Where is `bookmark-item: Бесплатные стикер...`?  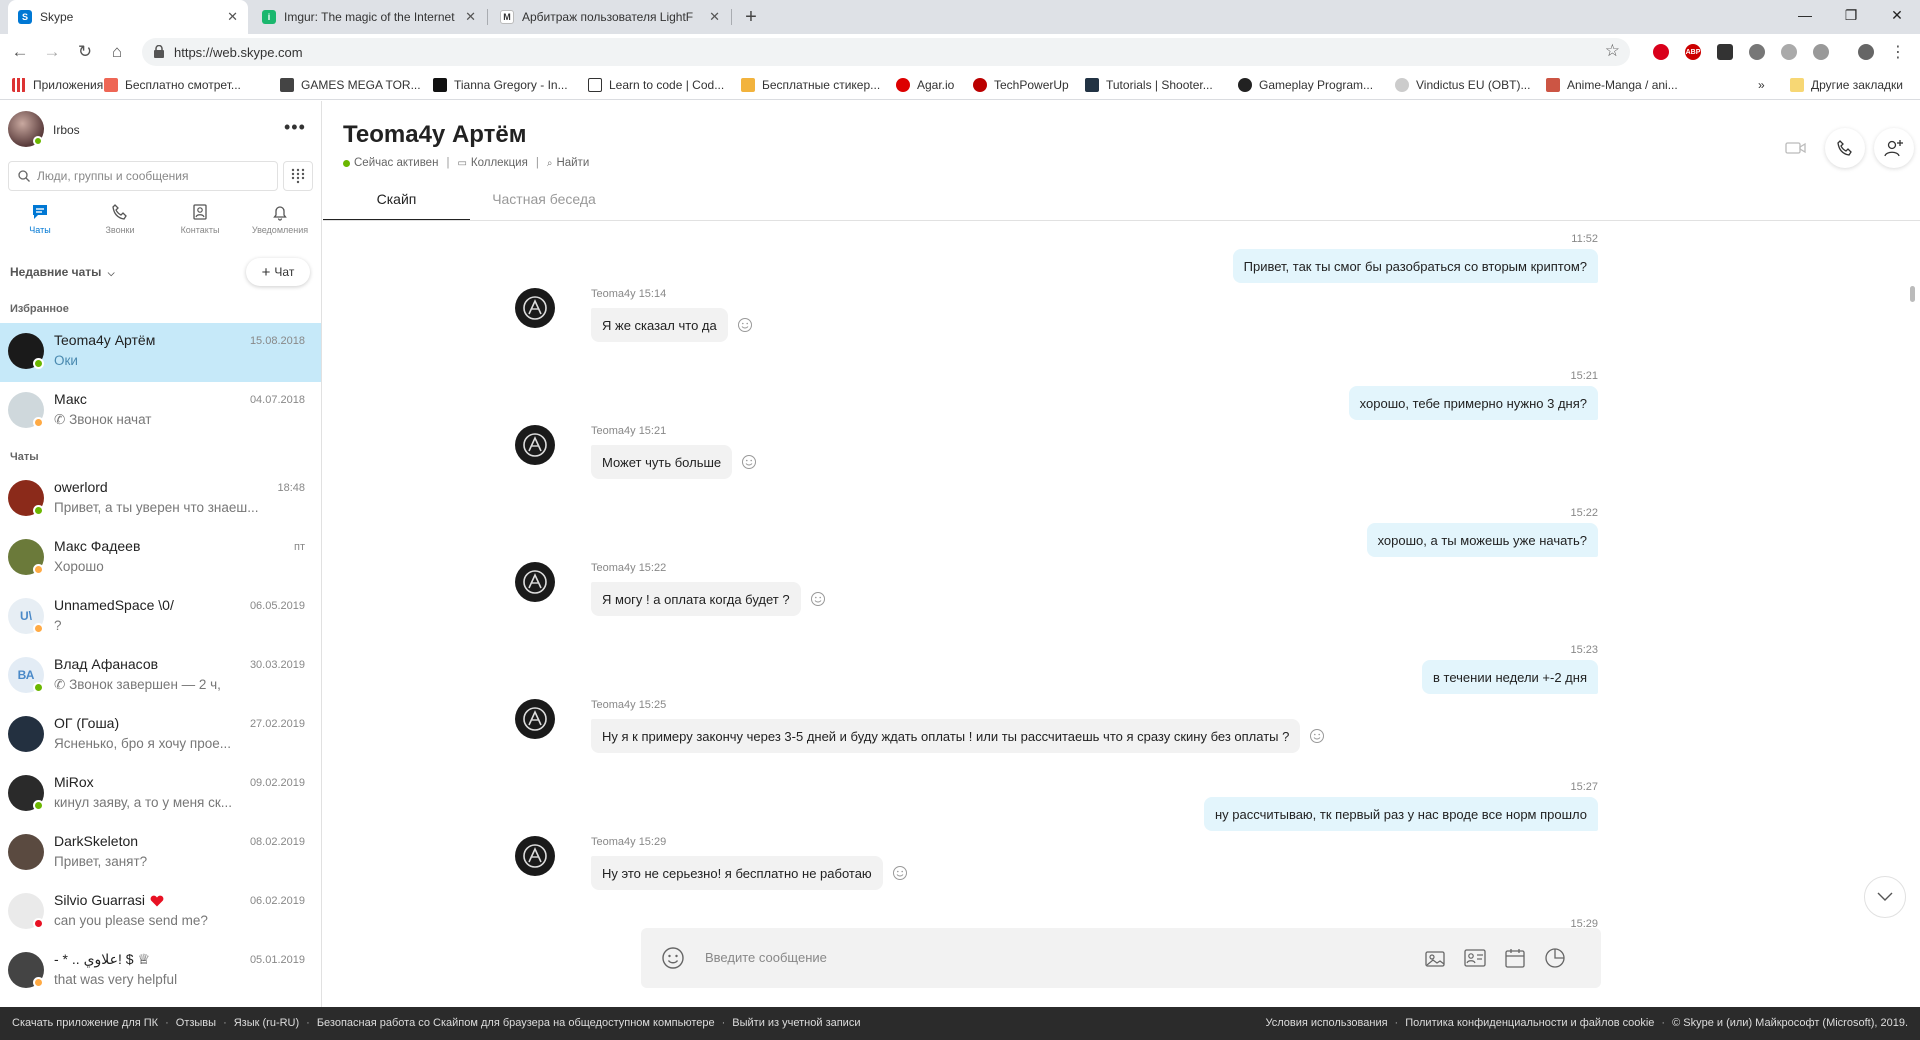 bookmark-item: Бесплатные стикер... is located at coordinates (810, 85).